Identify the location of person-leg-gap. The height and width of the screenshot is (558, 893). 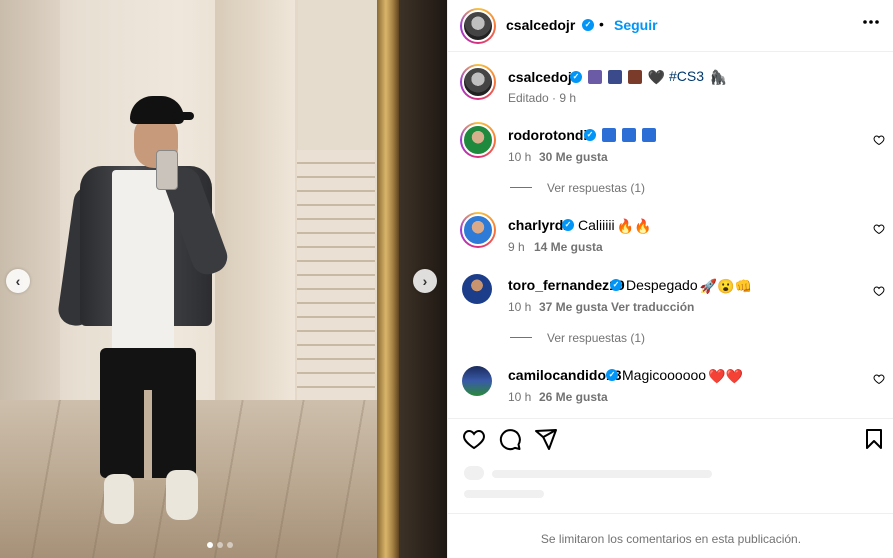
(148, 435).